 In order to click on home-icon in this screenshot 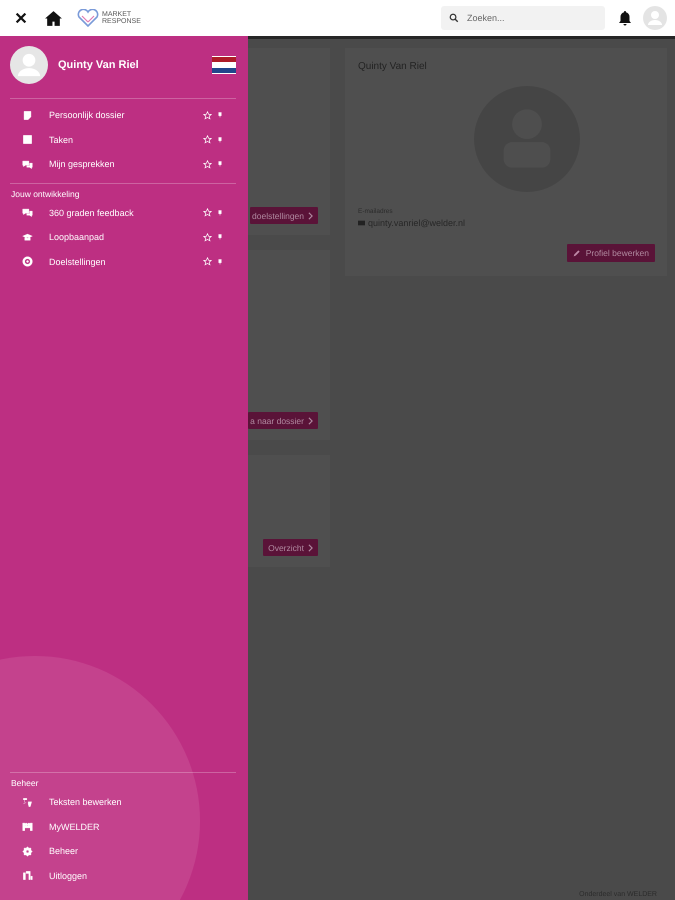, I will do `click(53, 18)`.